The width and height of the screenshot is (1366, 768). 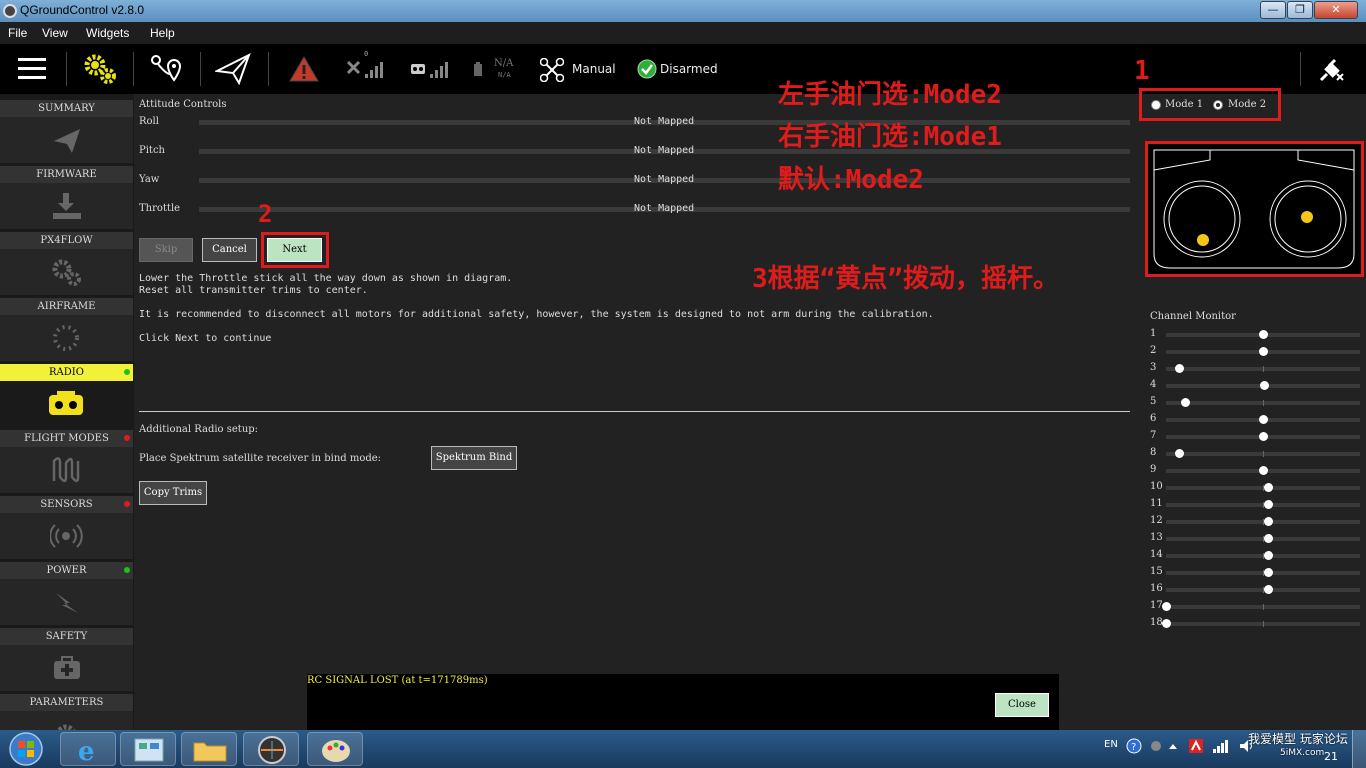 What do you see at coordinates (183, 104) in the screenshot?
I see `attitude-controls-title: Attitude Controls` at bounding box center [183, 104].